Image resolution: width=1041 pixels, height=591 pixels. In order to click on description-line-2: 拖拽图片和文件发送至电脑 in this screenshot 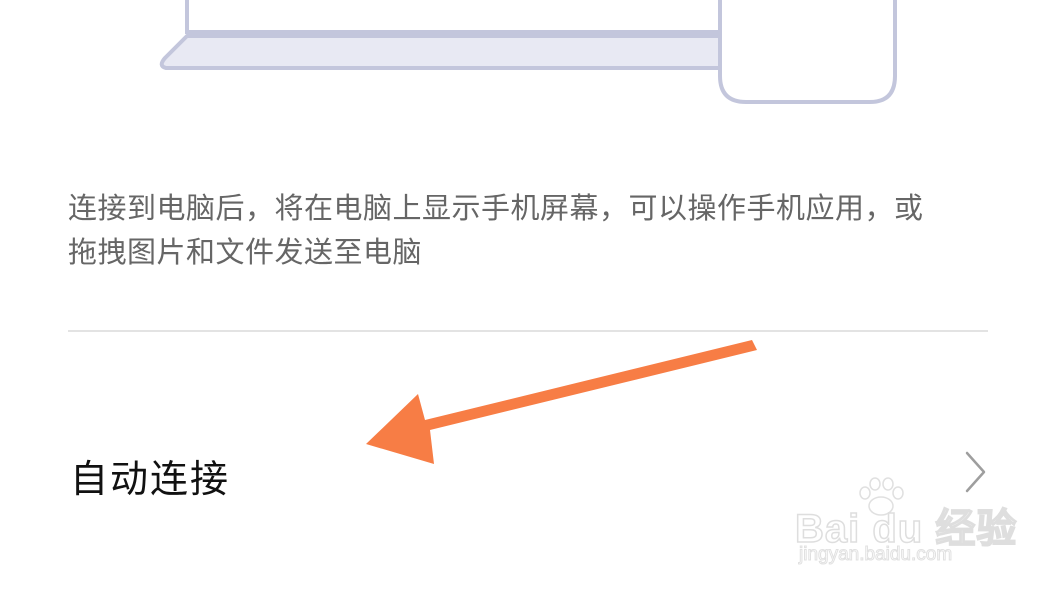, I will do `click(245, 252)`.